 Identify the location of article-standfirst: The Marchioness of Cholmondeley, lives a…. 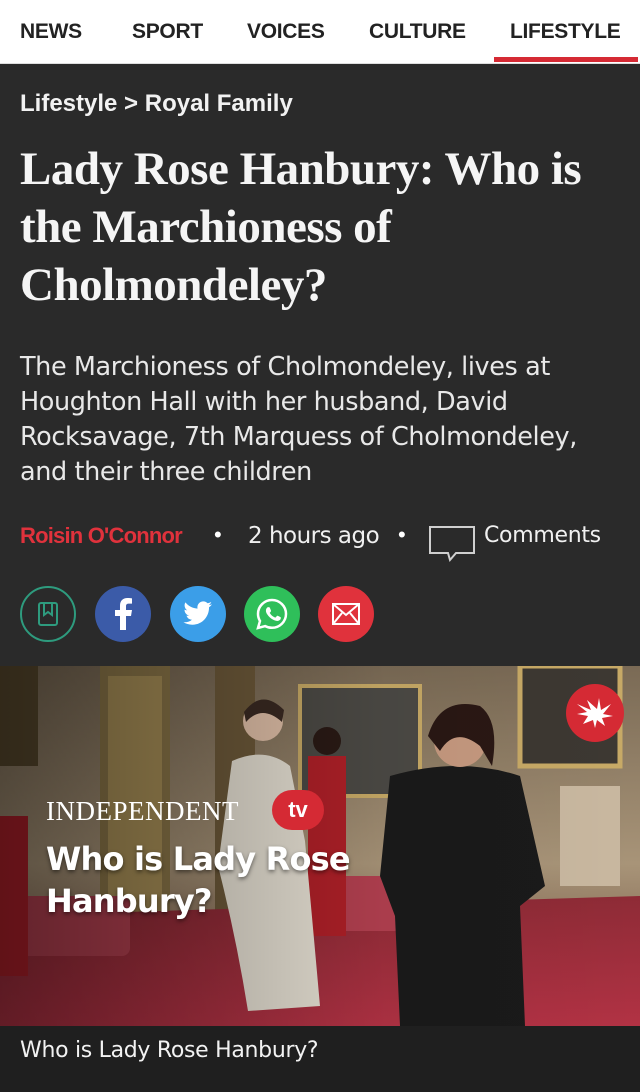
(298, 419).